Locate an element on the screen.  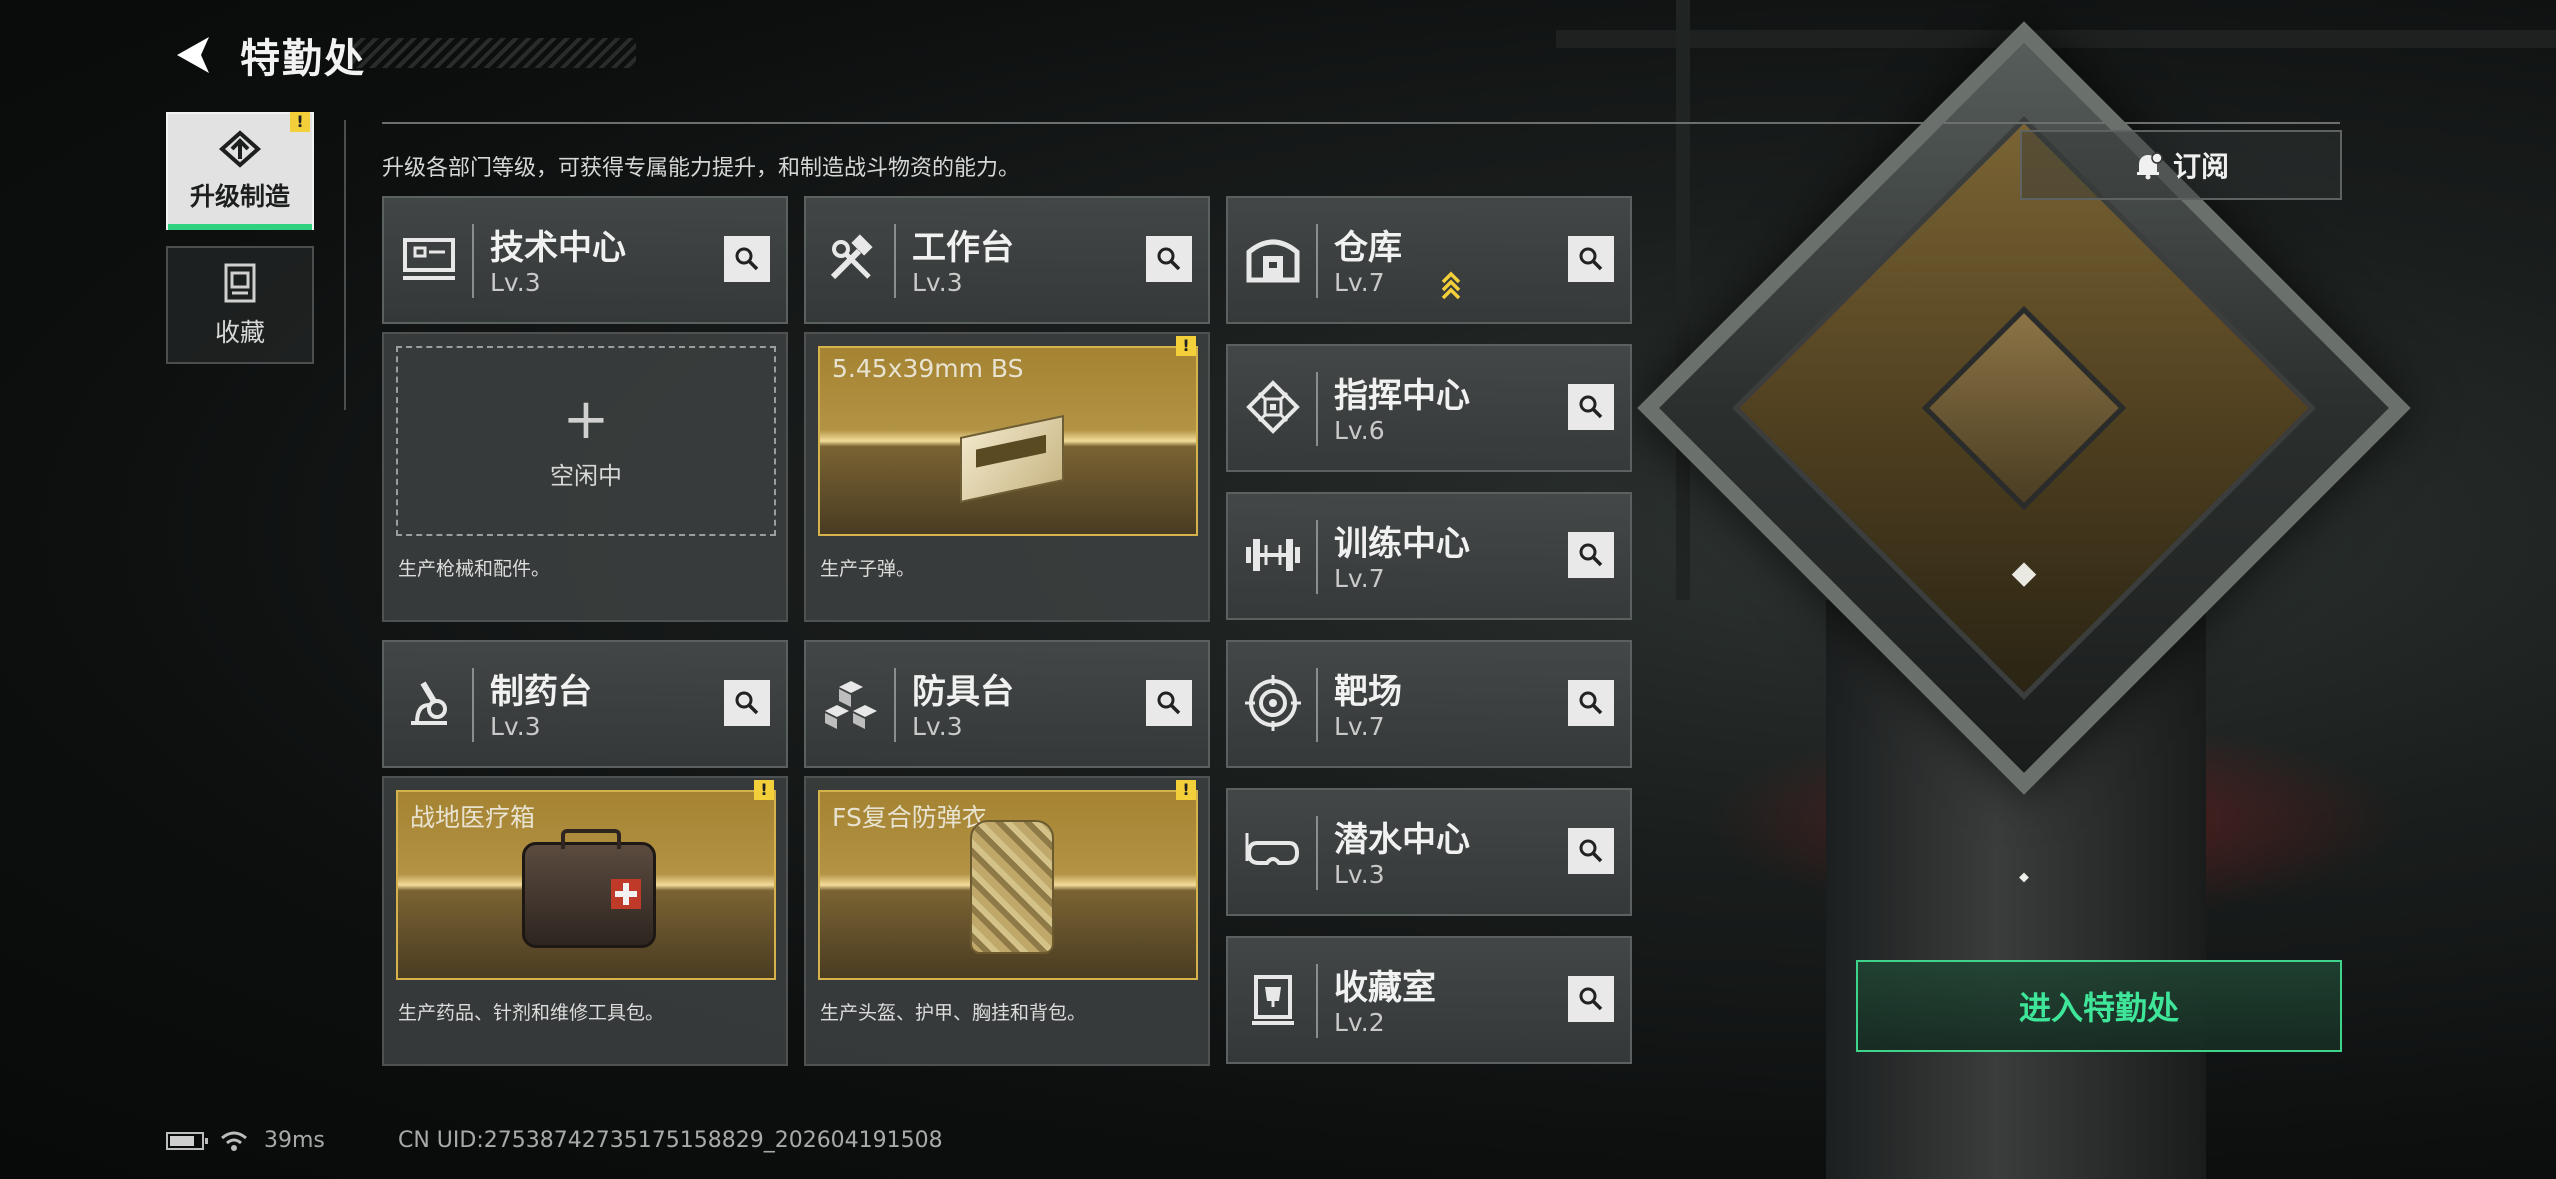
station-collection-room: 收藏室 Lv.2 is located at coordinates (1429, 1000).